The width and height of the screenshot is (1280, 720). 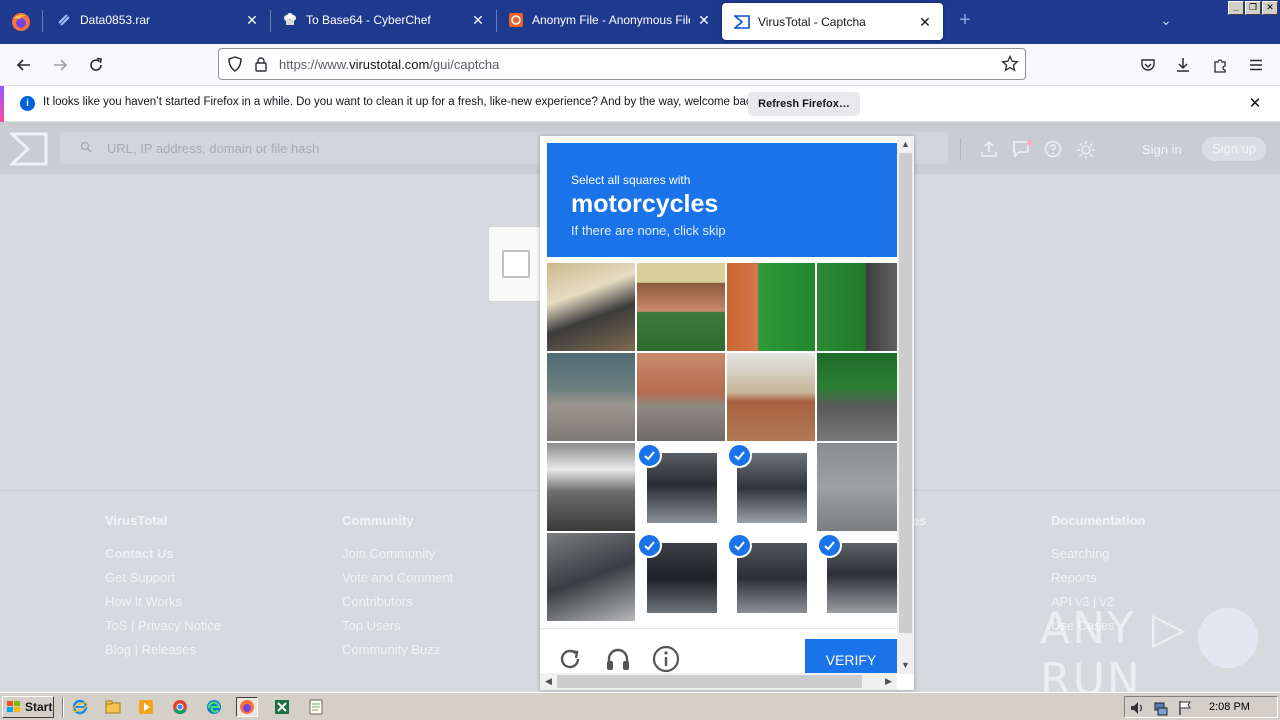 What do you see at coordinates (282, 707) in the screenshot?
I see `excel-icon` at bounding box center [282, 707].